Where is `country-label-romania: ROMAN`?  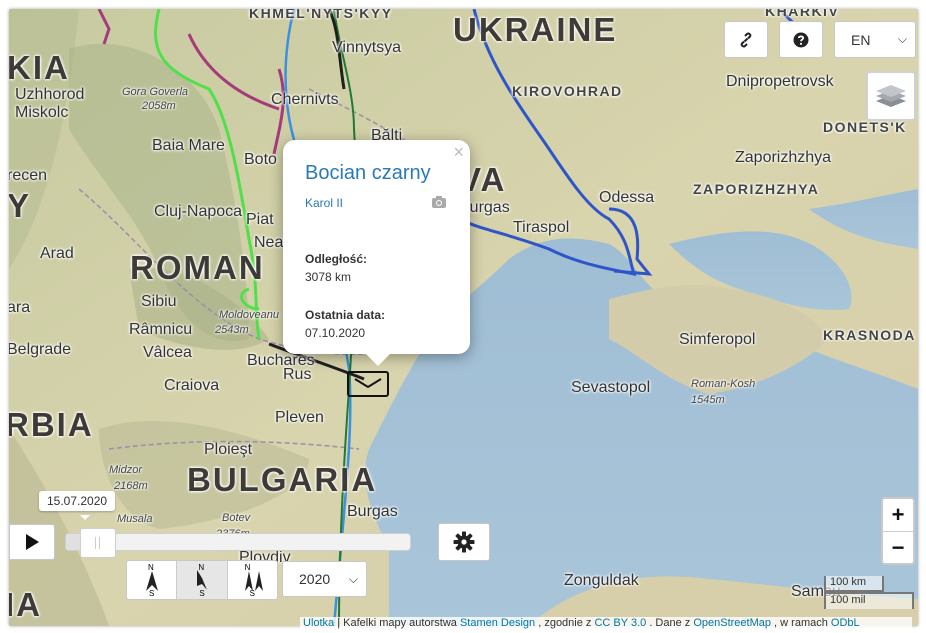
country-label-romania: ROMAN is located at coordinates (197, 267).